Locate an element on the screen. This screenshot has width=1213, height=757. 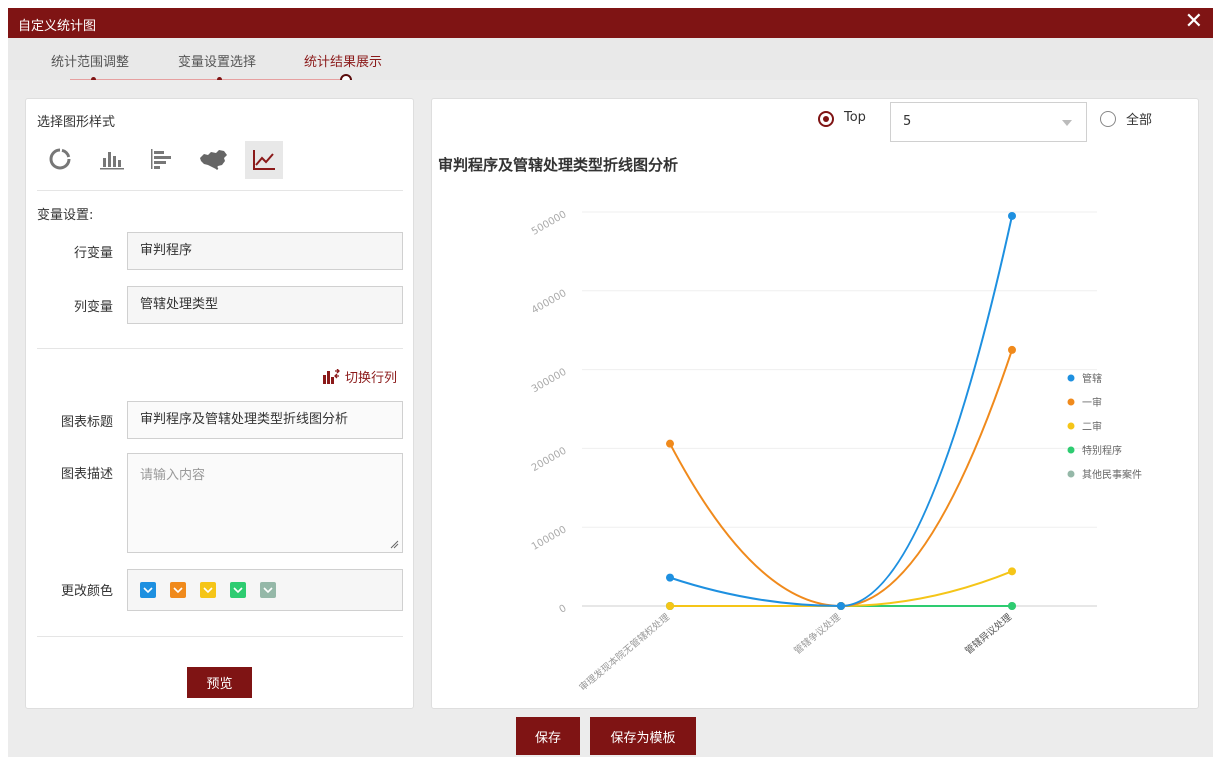
switch-label: 切换行列 is located at coordinates (371, 378).